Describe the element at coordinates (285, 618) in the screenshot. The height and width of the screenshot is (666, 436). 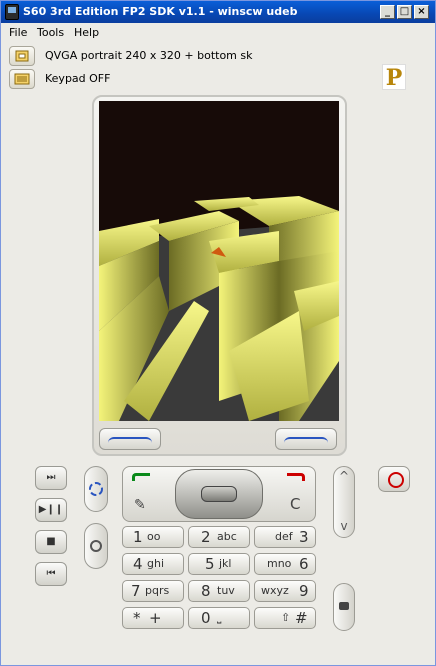
I see `key-hash: ⇧ #` at that location.